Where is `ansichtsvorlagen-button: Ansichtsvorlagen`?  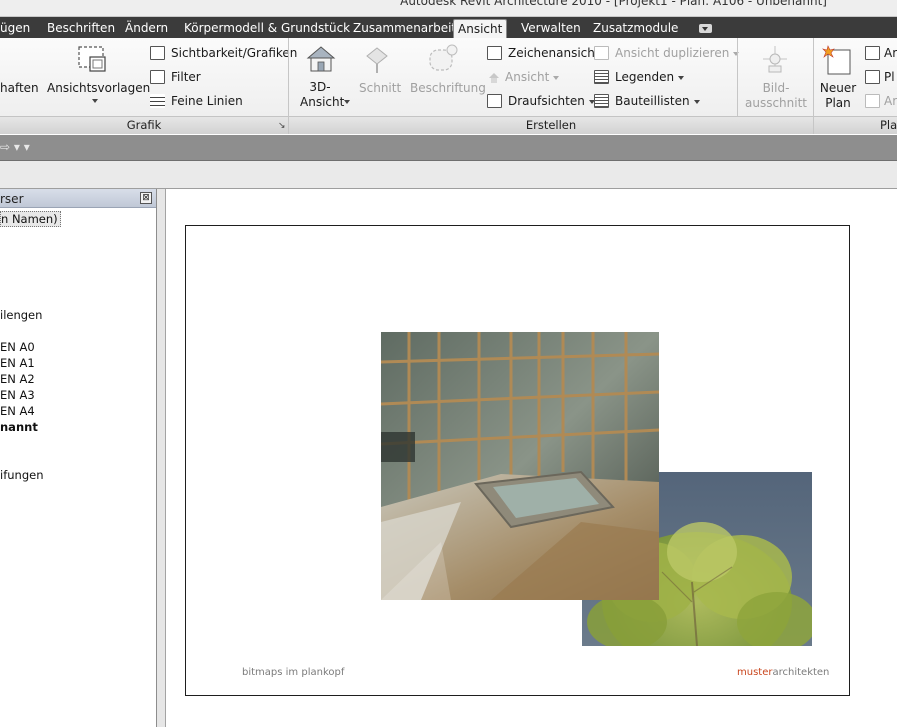 ansichtsvorlagen-button: Ansichtsvorlagen is located at coordinates (98, 88).